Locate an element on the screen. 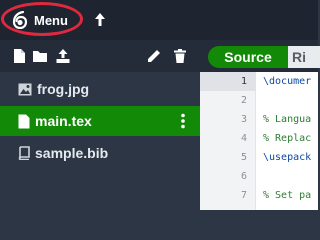 This screenshot has width=320, height=240. file-item-sample-bib: sample.bib is located at coordinates (100, 153).